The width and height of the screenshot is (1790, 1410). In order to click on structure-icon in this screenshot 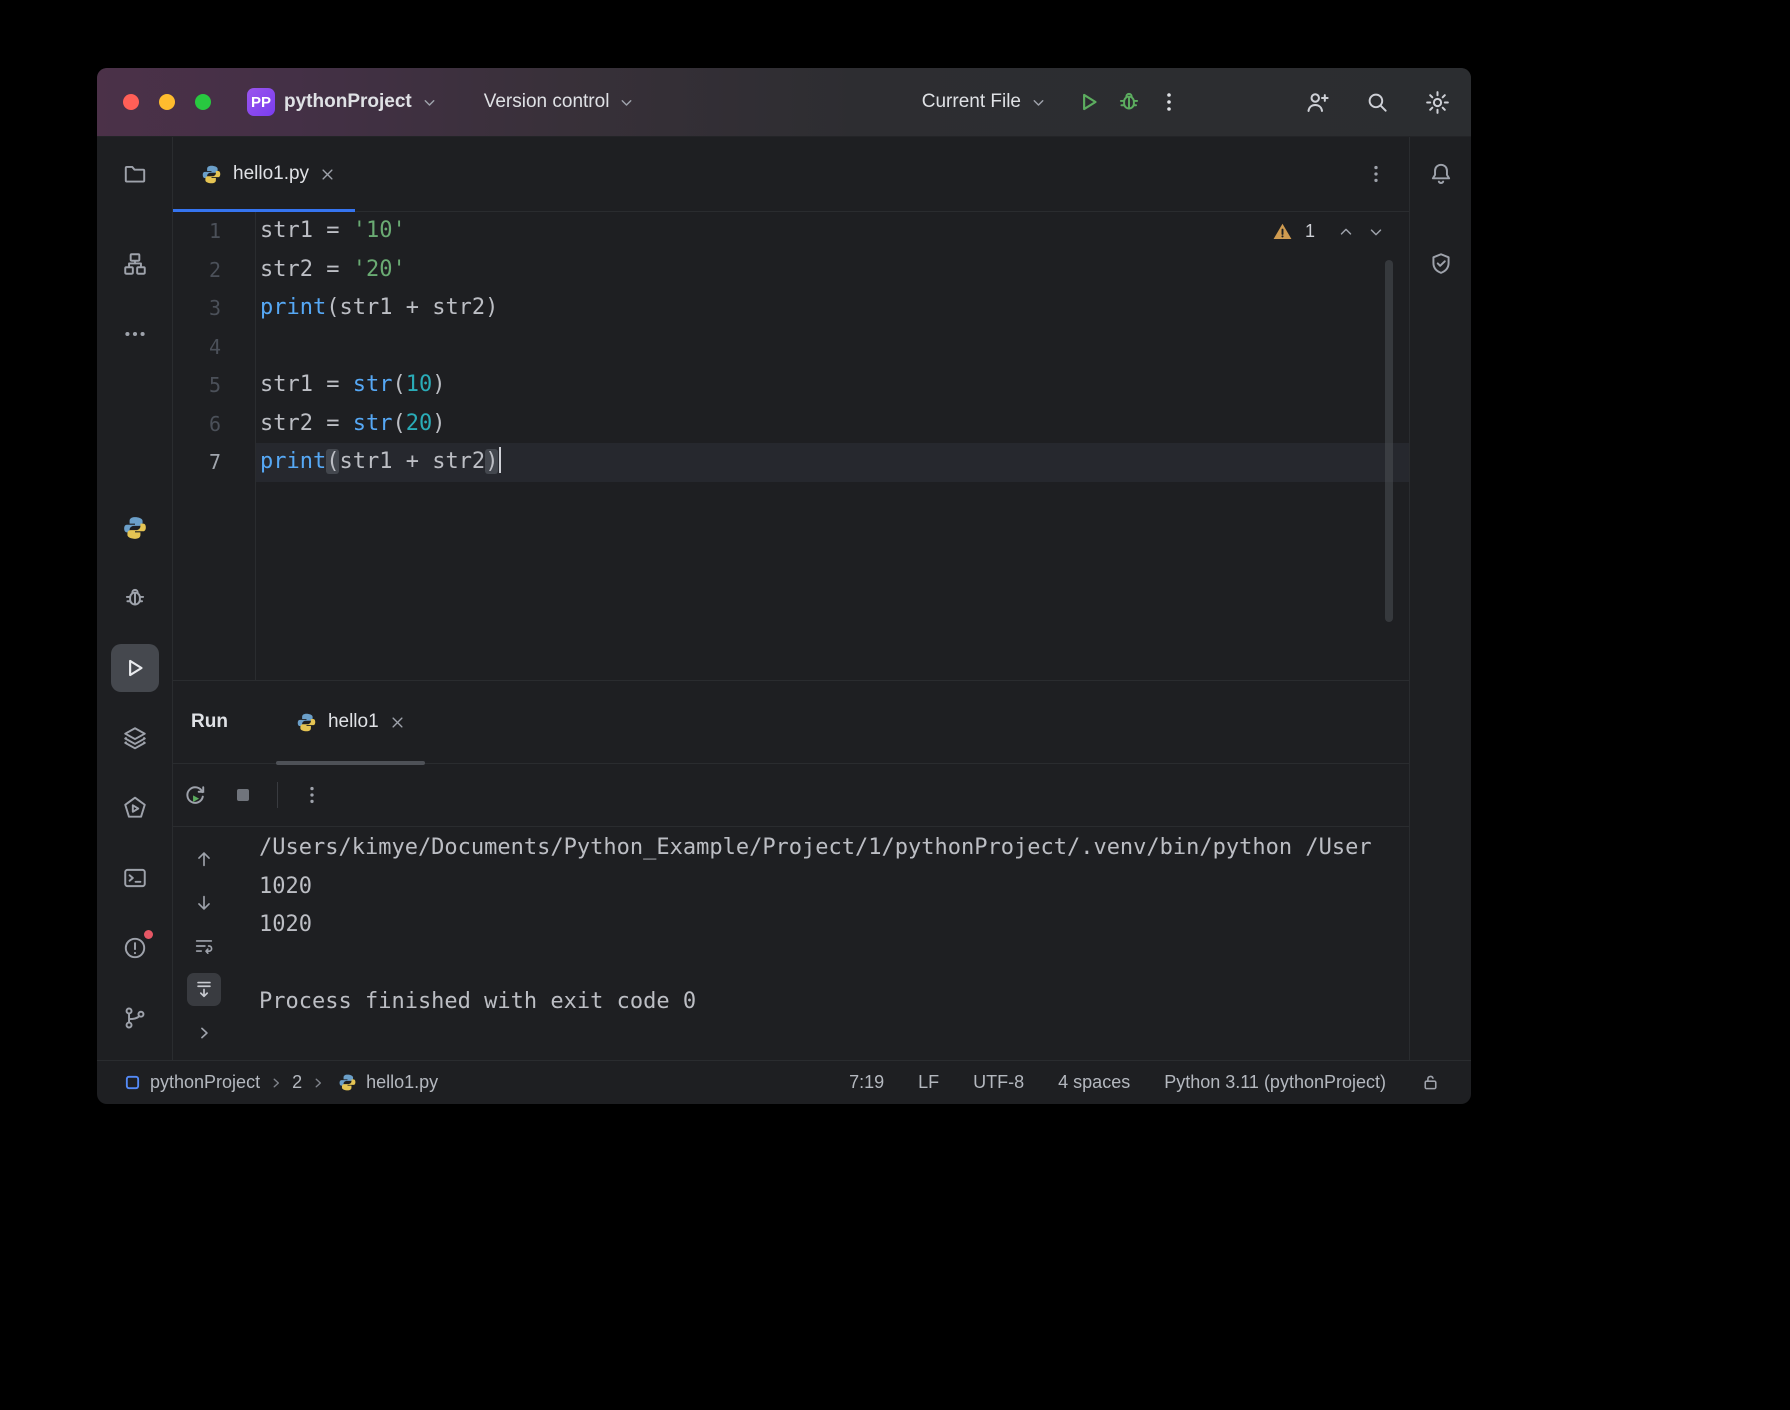, I will do `click(135, 264)`.